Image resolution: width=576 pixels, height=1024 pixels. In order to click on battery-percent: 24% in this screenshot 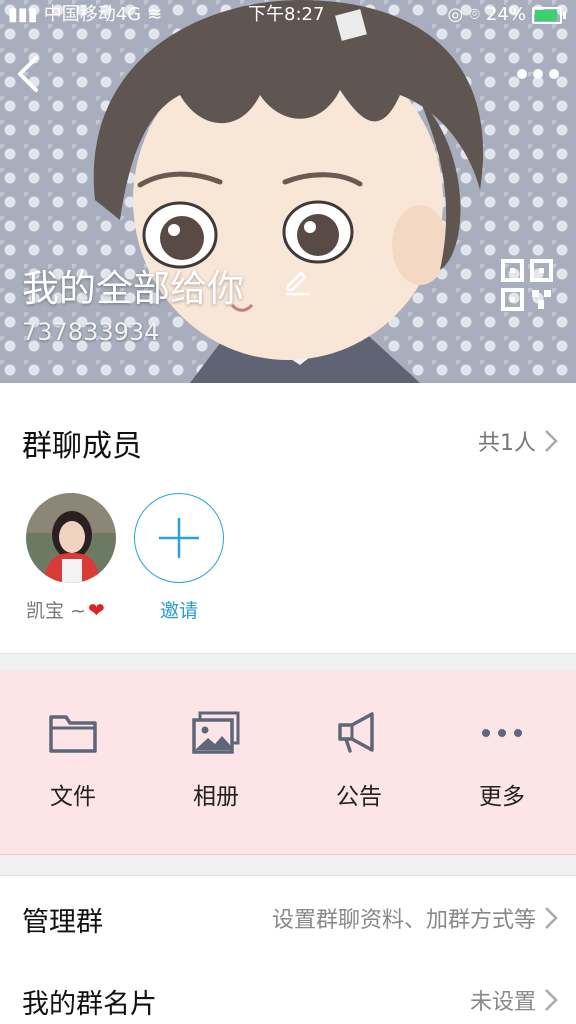, I will do `click(505, 14)`.